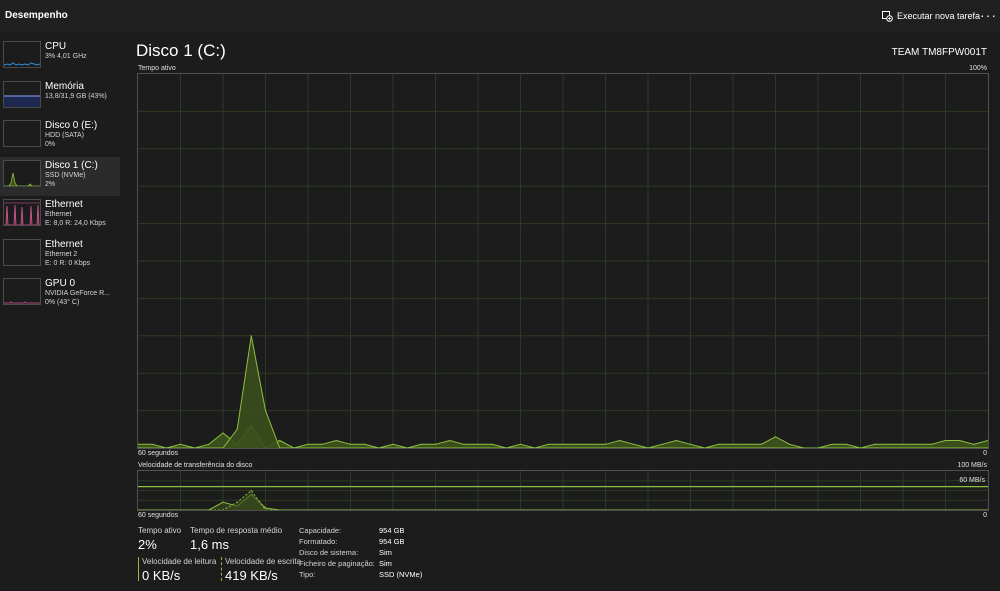  What do you see at coordinates (22, 212) in the screenshot?
I see `ethernet-1-thumbnail-graph` at bounding box center [22, 212].